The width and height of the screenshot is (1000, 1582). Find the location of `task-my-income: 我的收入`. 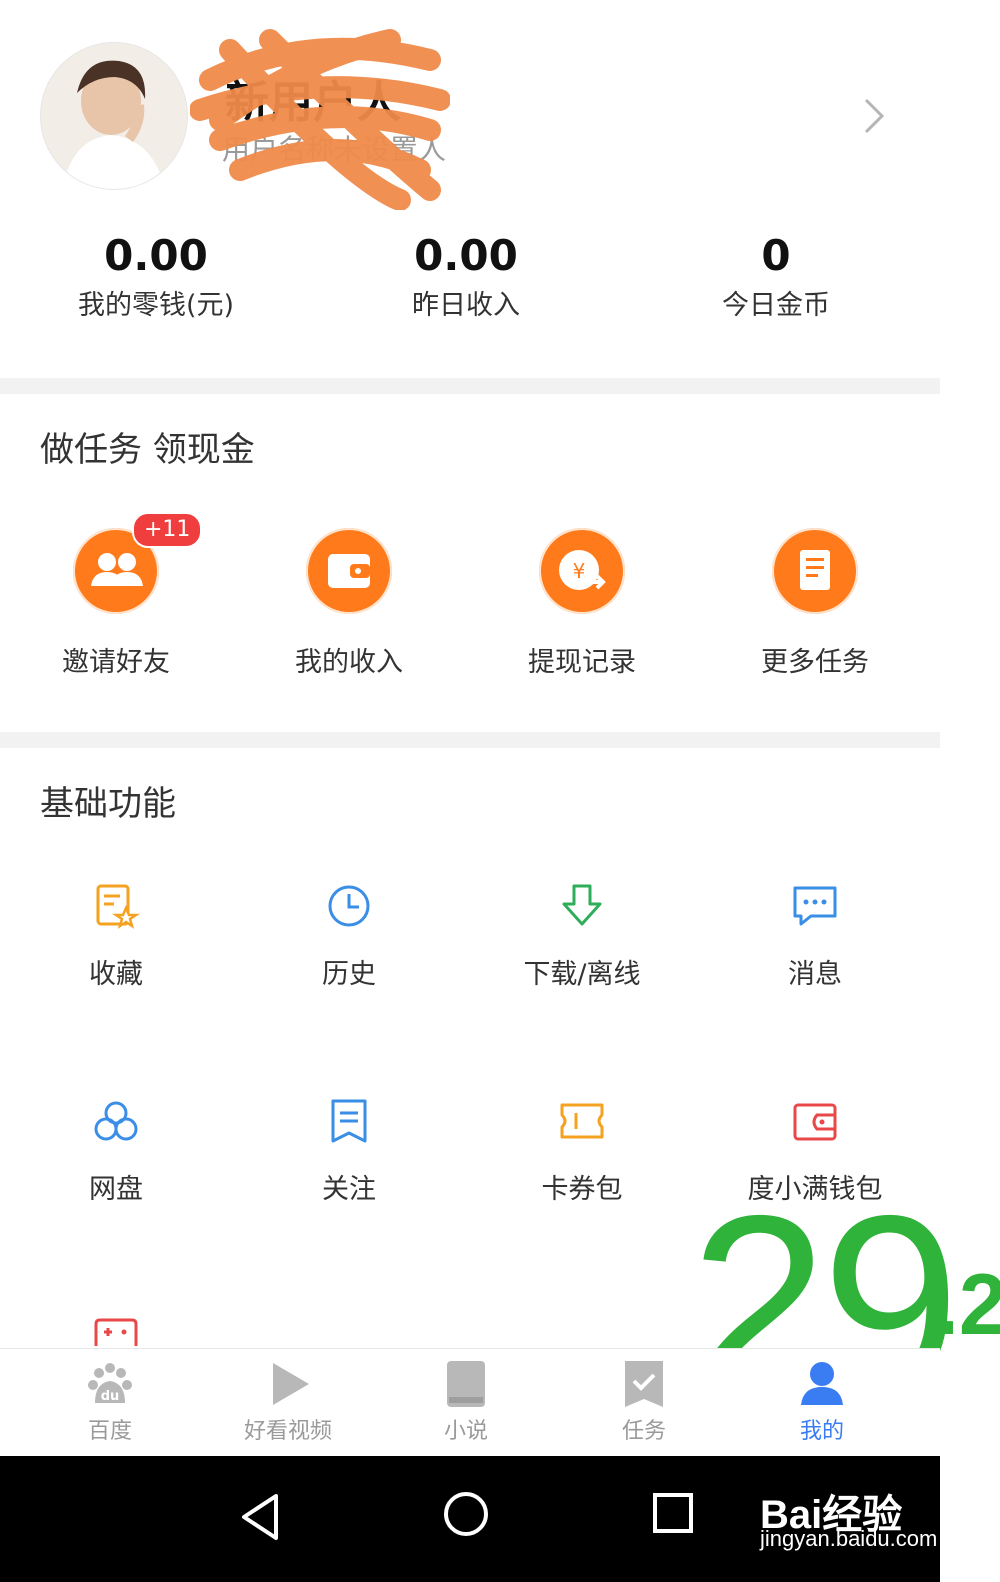

task-my-income: 我的收入 is located at coordinates (349, 603).